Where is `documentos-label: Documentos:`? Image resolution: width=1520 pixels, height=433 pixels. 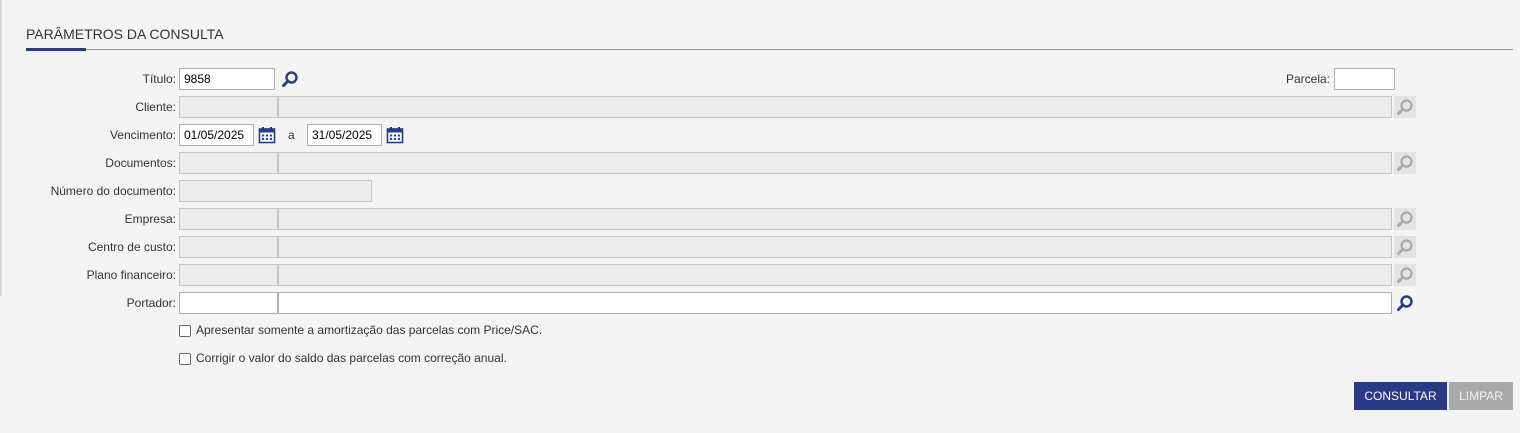 documentos-label: Documentos: is located at coordinates (140, 163).